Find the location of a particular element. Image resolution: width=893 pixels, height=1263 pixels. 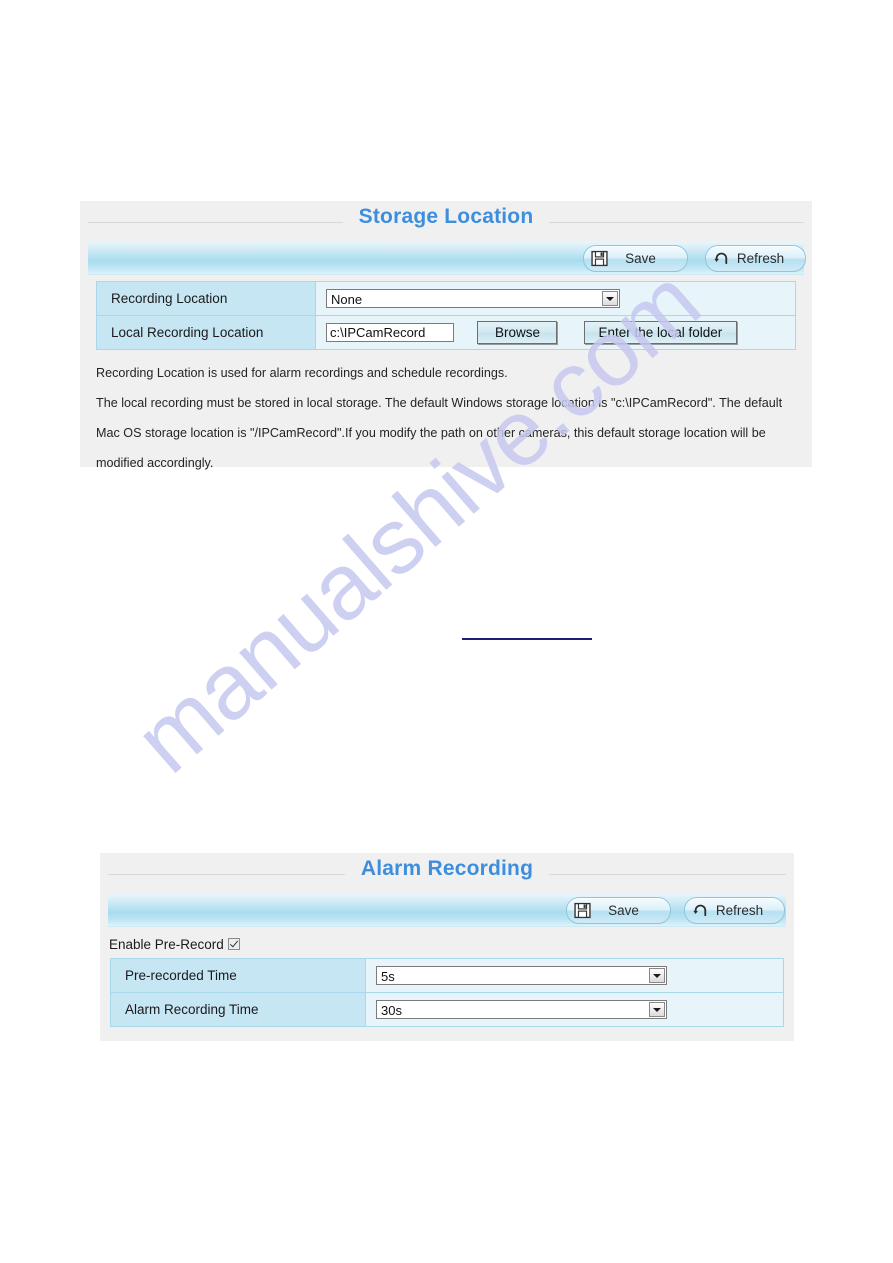

alarm-recording-time-select-value: 30s is located at coordinates (391, 1010).